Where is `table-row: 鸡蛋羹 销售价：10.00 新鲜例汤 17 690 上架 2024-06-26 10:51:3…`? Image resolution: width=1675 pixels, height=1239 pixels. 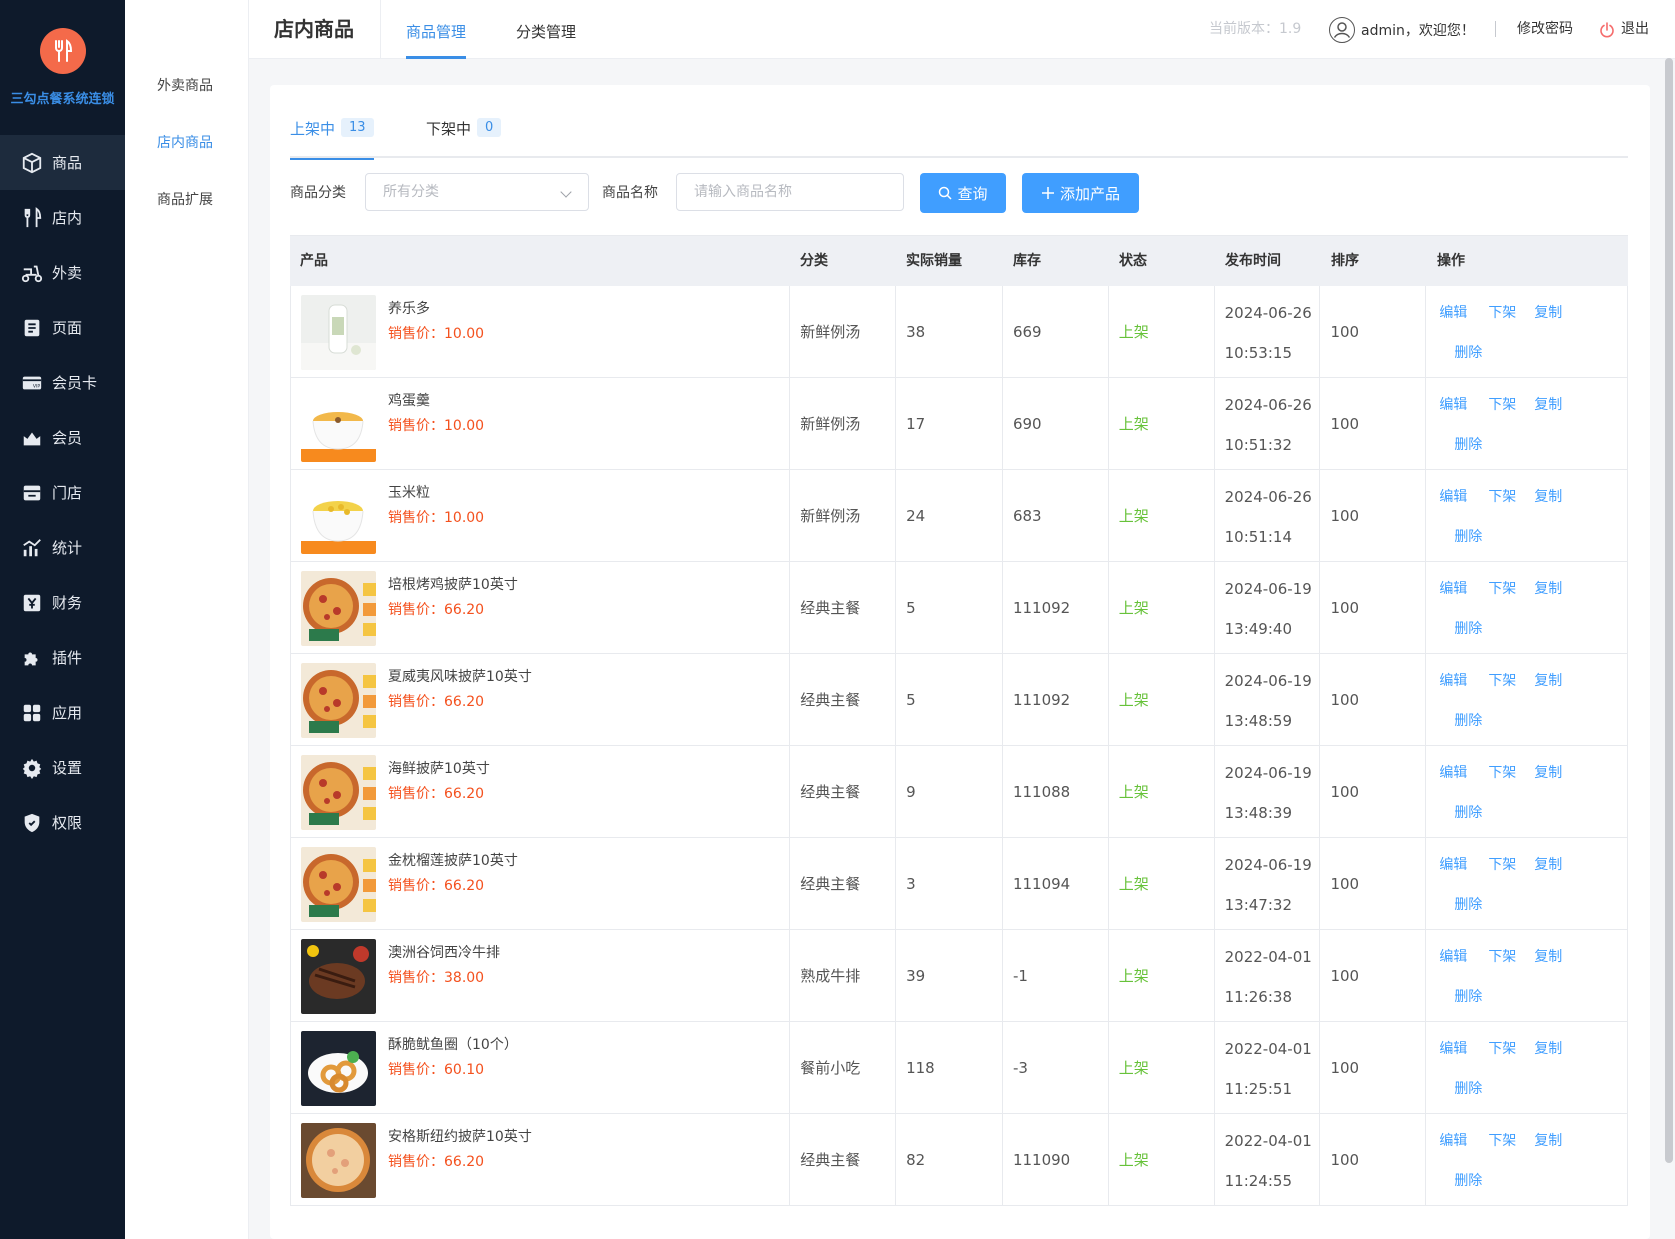 table-row: 鸡蛋羹 销售价：10.00 新鲜例汤 17 690 上架 2024-06-26 10:51:3… is located at coordinates (959, 424).